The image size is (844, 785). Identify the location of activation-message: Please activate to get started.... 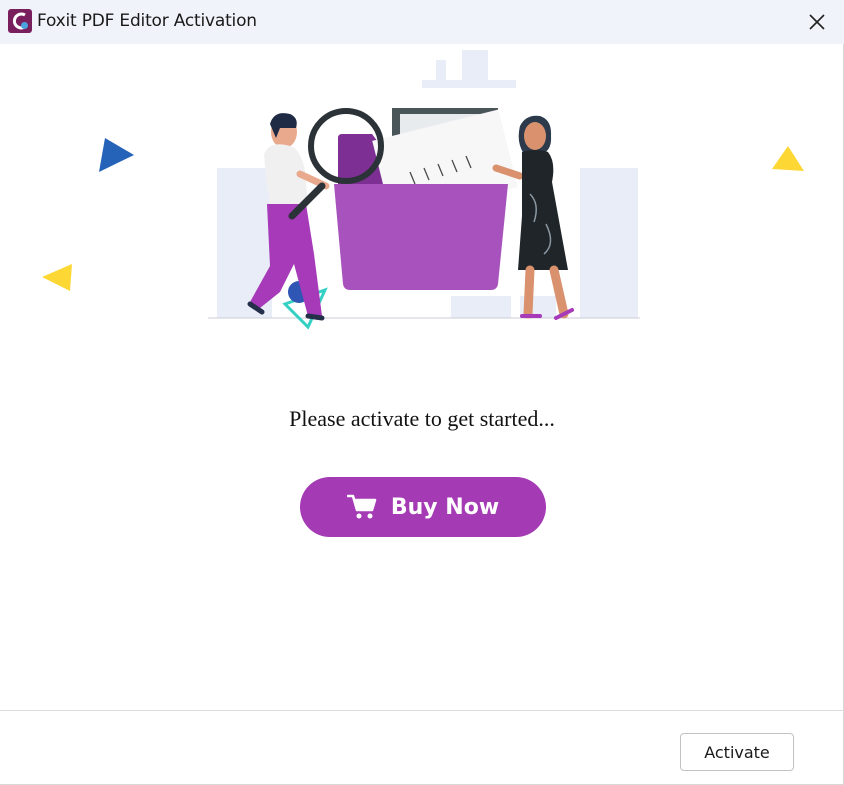
(422, 418).